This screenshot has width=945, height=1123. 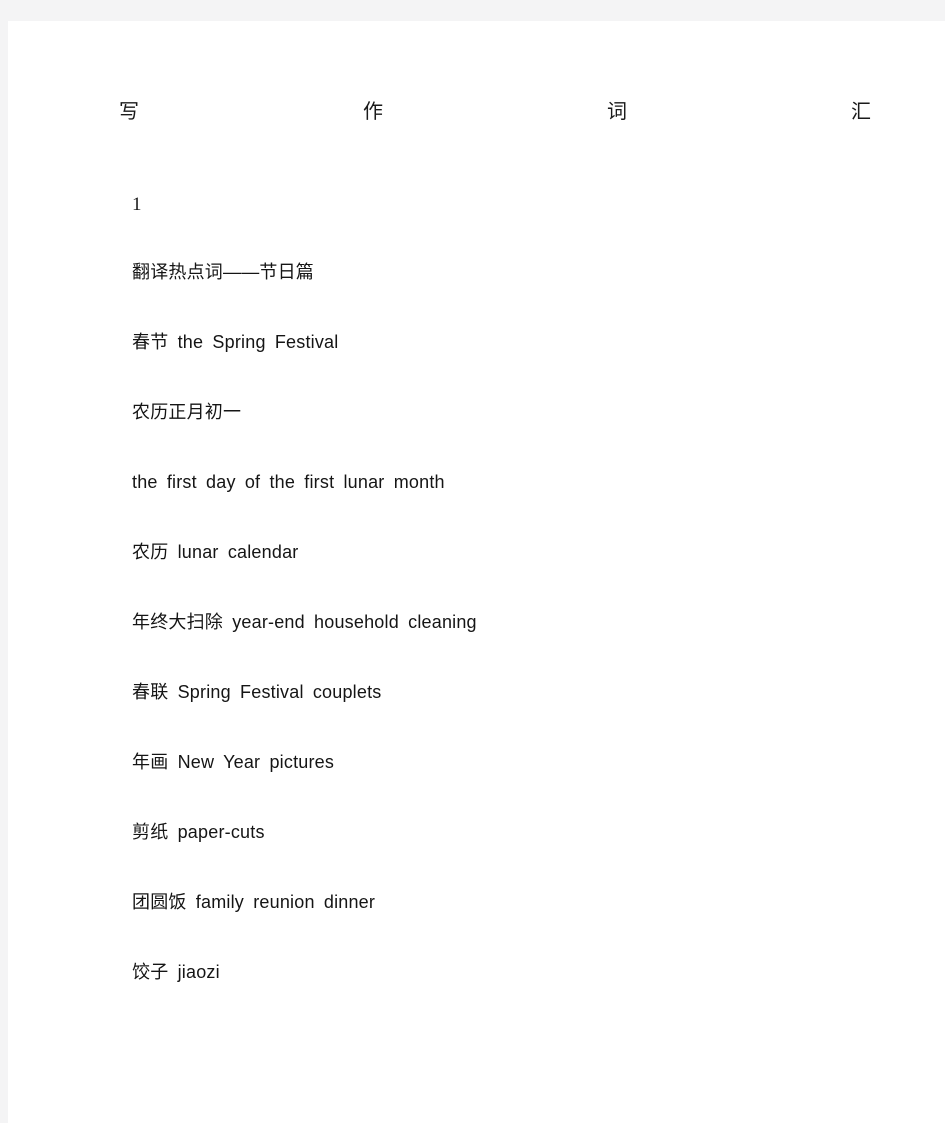 What do you see at coordinates (373, 112) in the screenshot?
I see `page-title-char-2: 作` at bounding box center [373, 112].